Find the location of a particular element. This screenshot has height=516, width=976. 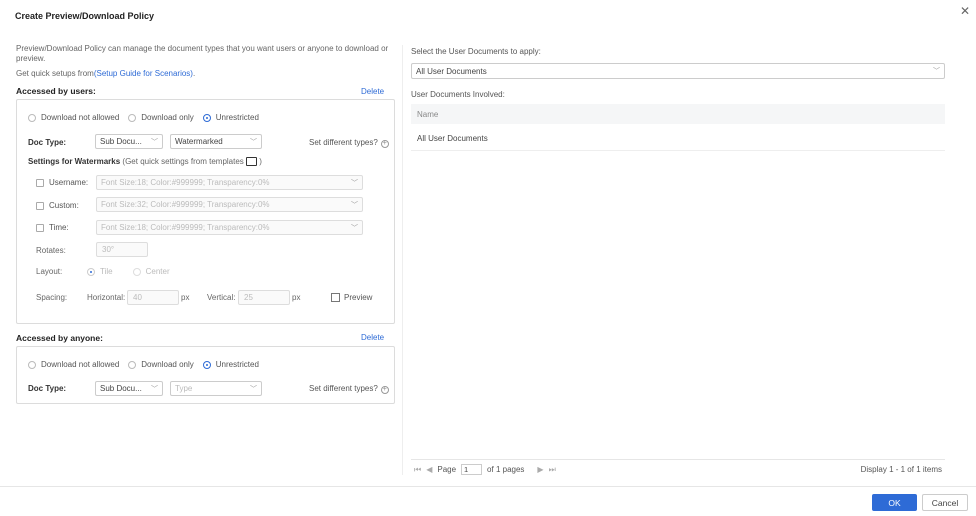

preview-button: Preview is located at coordinates (351, 297).